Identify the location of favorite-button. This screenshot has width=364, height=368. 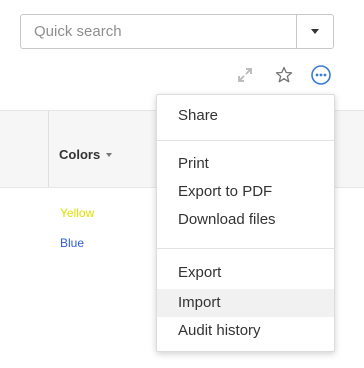
(284, 75).